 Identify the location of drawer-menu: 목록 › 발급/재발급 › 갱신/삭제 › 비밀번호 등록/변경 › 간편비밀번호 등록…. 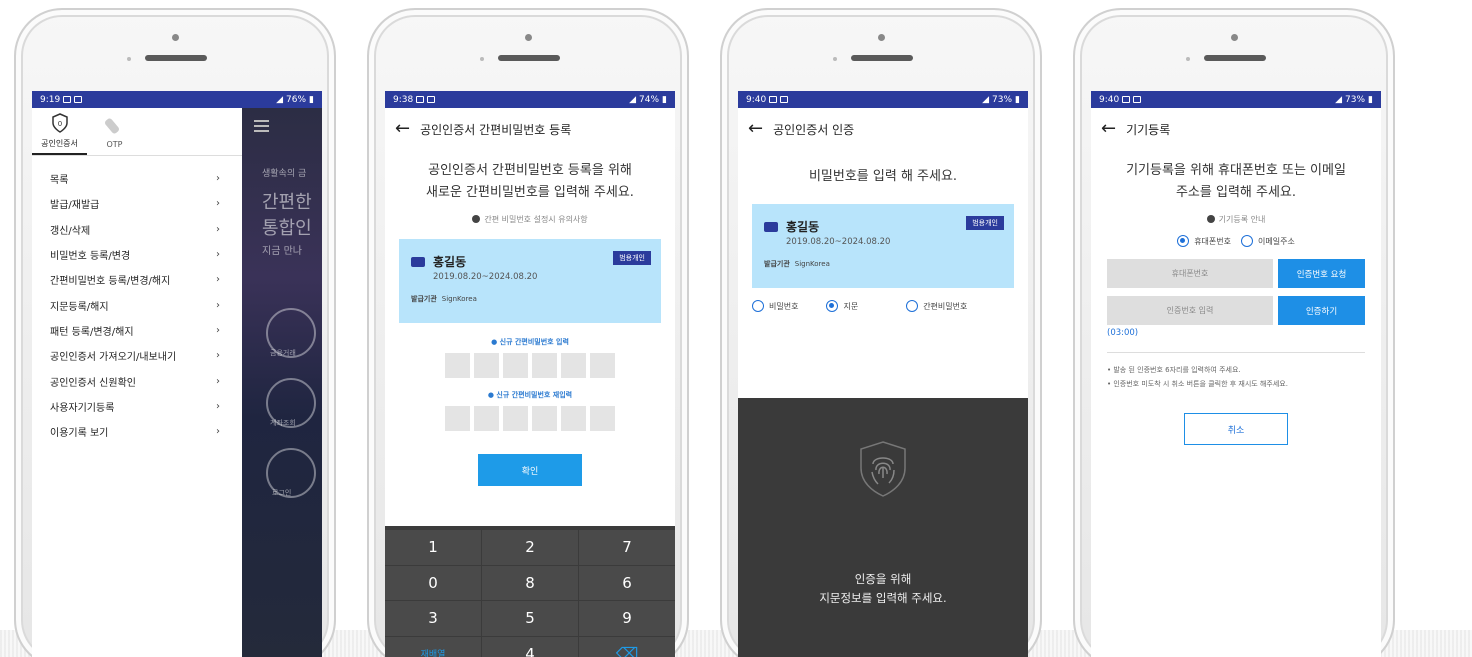
(137, 300).